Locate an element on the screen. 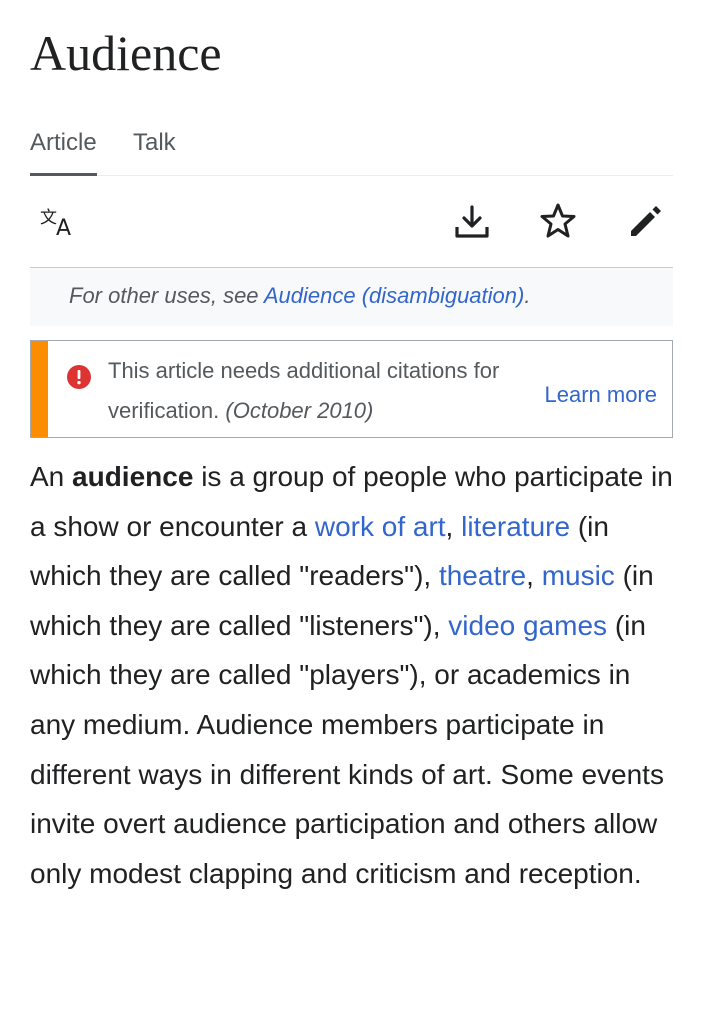  literature-link: literature is located at coordinates (515, 526).